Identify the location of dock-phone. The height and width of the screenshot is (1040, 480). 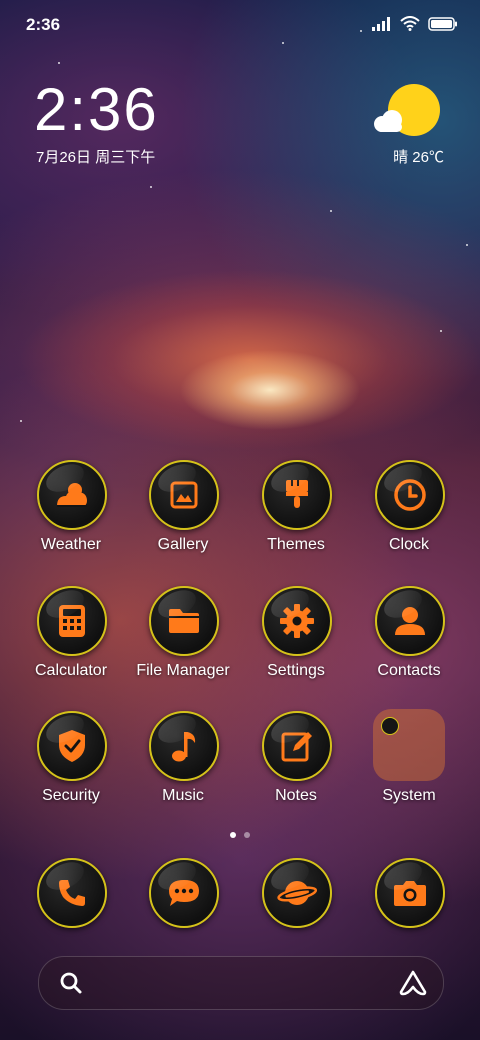
(71, 893).